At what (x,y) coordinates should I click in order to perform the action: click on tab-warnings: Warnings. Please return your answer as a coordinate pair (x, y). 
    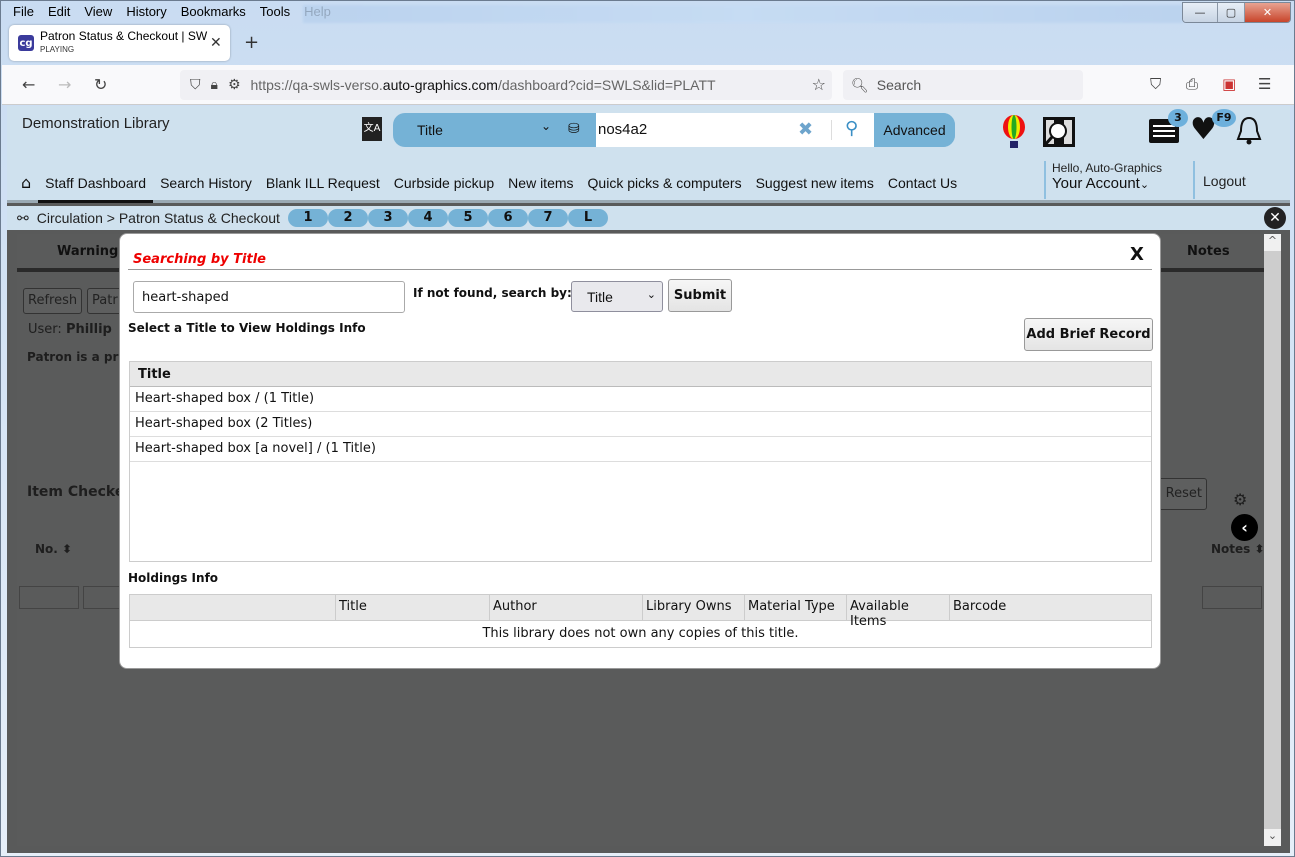
    Looking at the image, I should click on (91, 251).